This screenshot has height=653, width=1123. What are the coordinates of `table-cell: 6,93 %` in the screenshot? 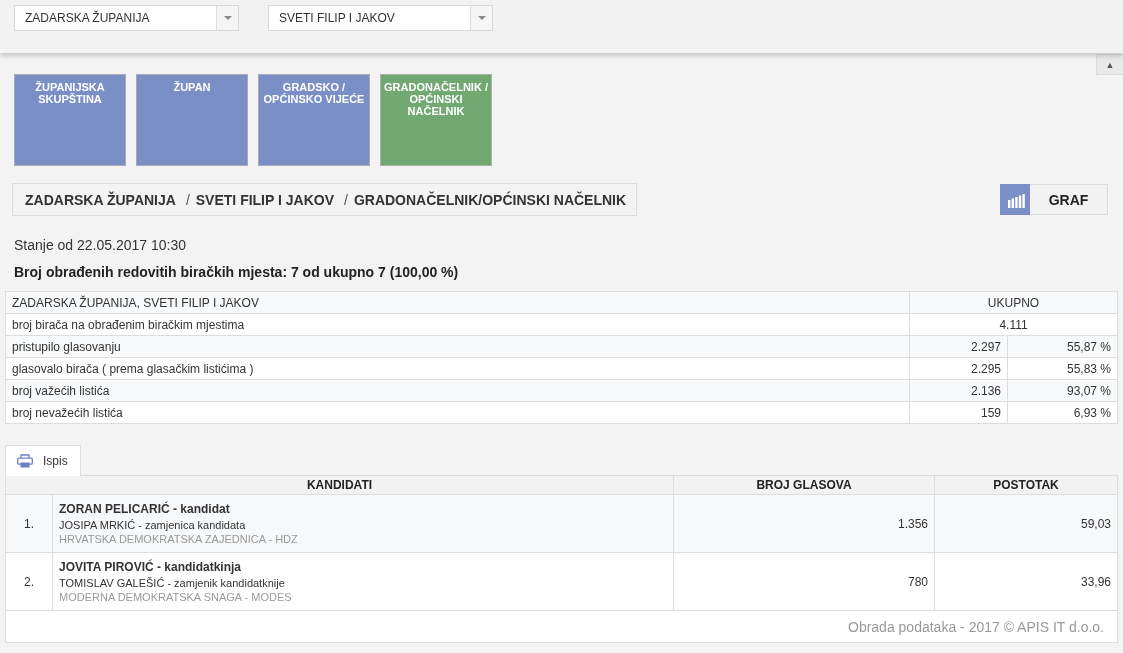 It's located at (1062, 412).